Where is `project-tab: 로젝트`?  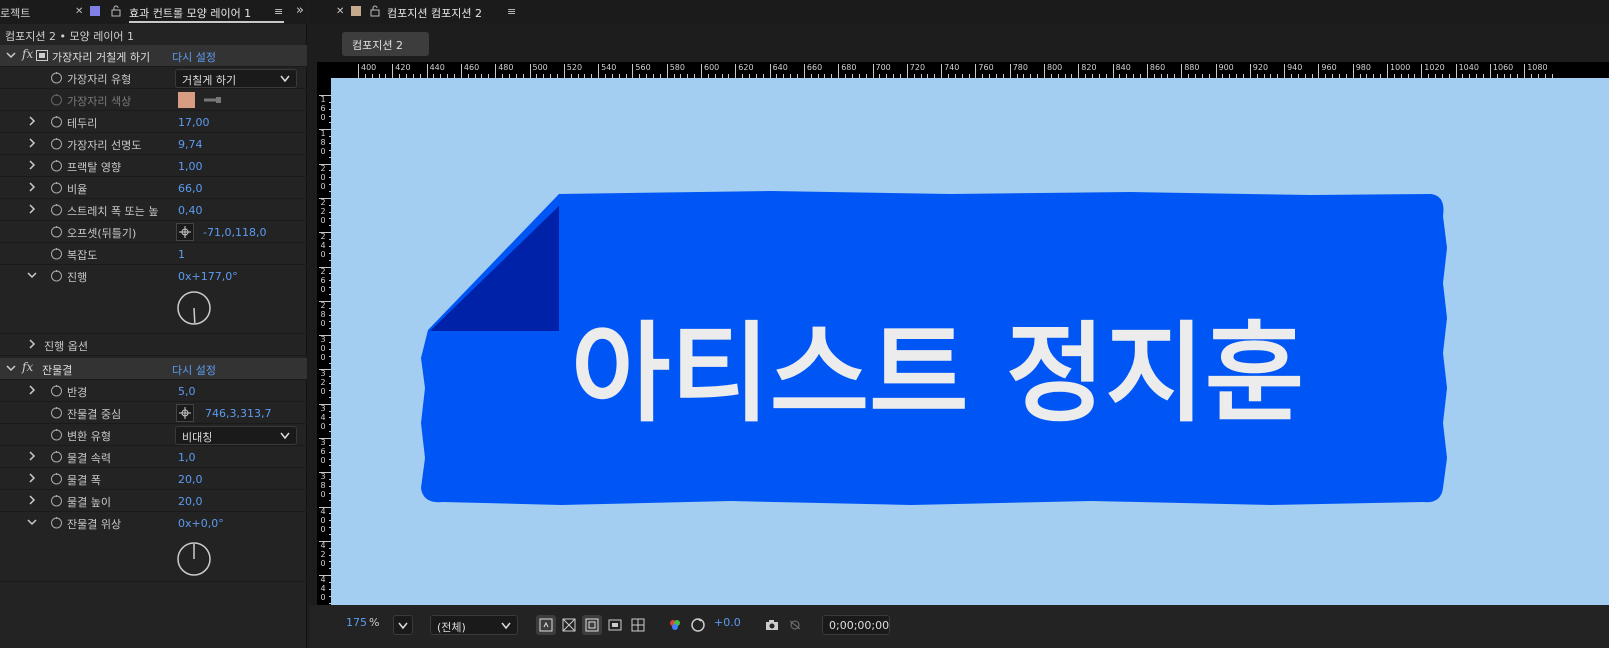
project-tab: 로젝트 is located at coordinates (15, 13).